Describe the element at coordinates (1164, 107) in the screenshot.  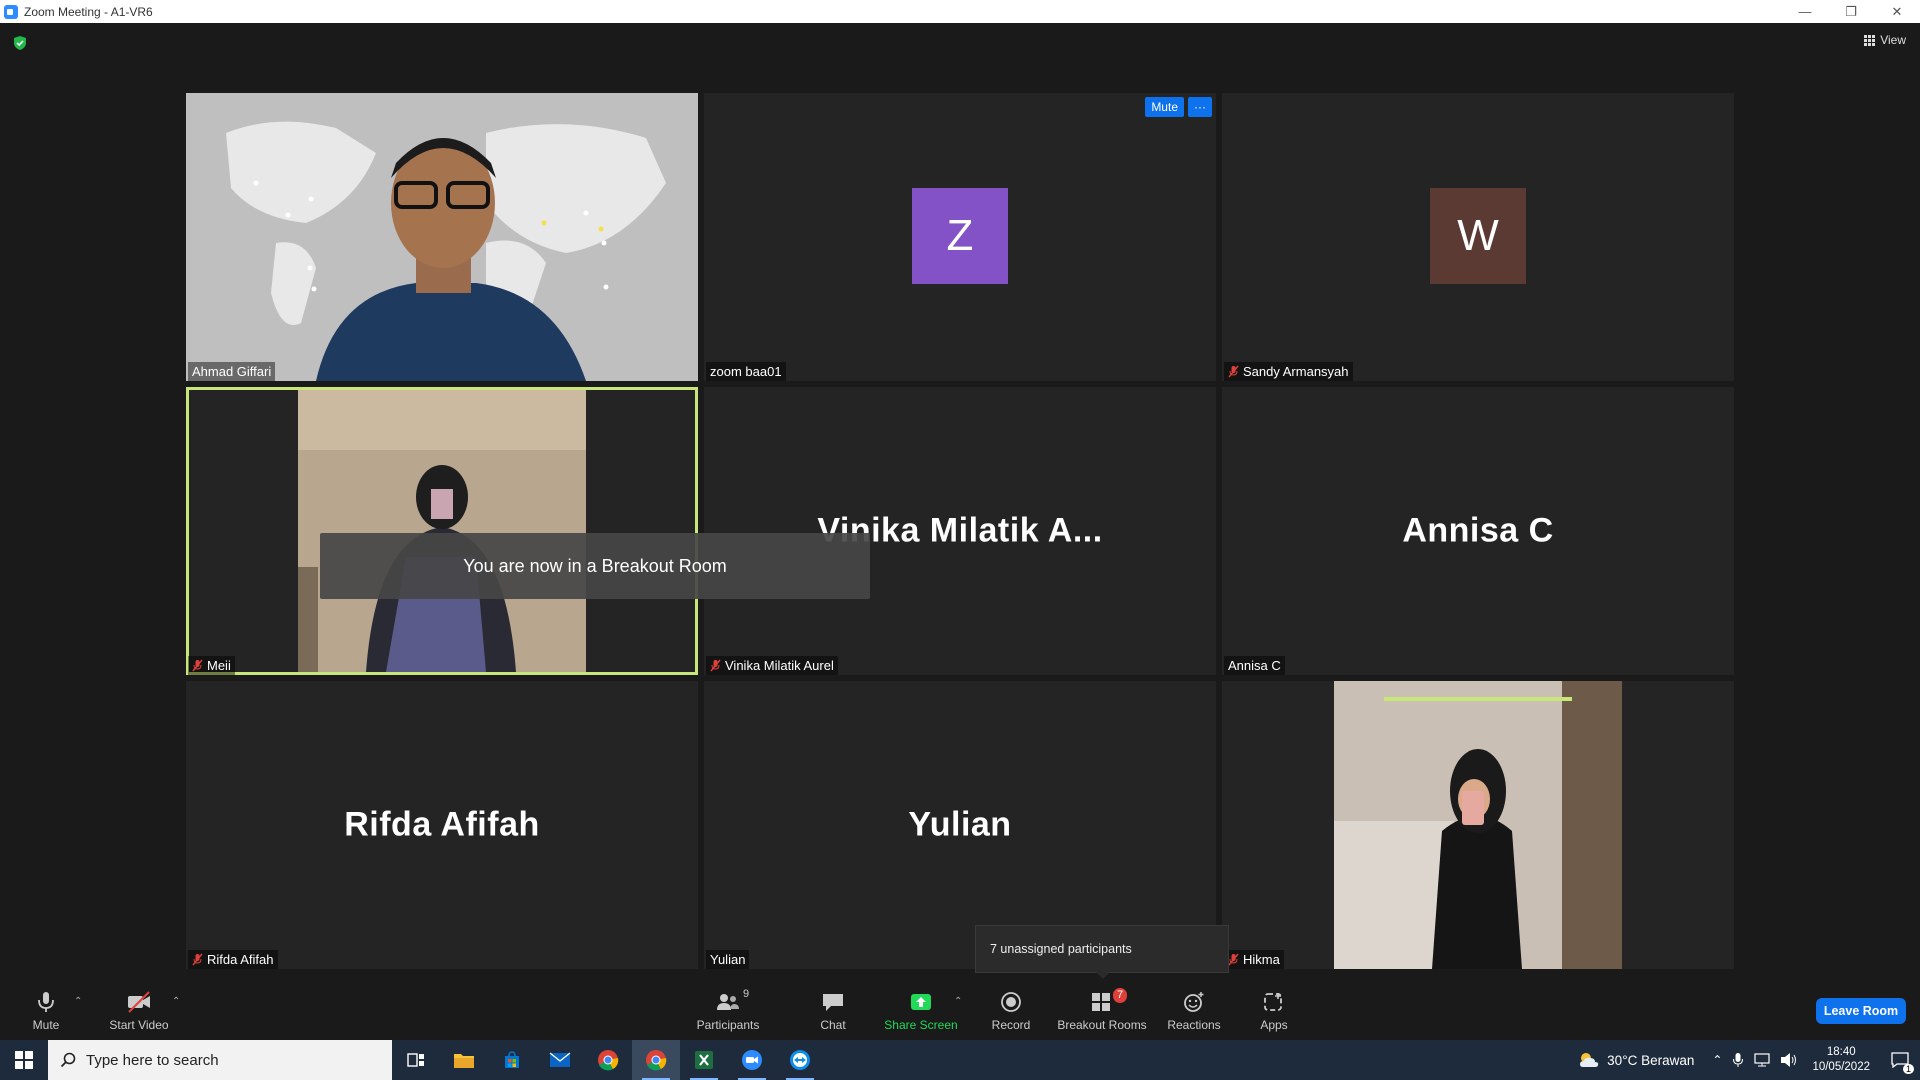
I see `mute-participant-button: Mute` at that location.